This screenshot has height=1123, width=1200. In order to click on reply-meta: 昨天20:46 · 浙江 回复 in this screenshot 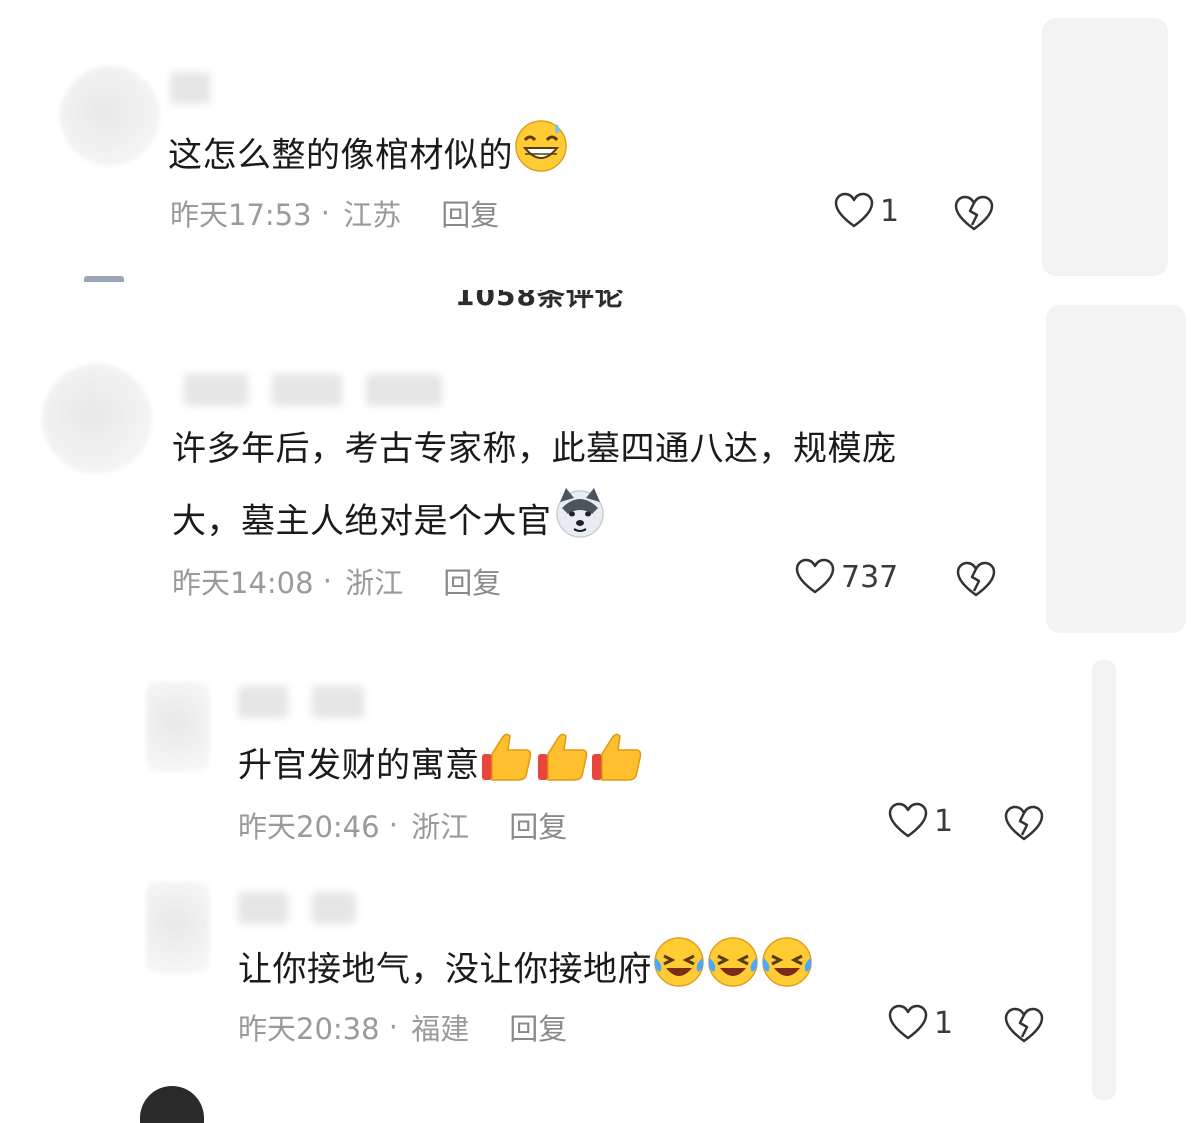, I will do `click(402, 825)`.